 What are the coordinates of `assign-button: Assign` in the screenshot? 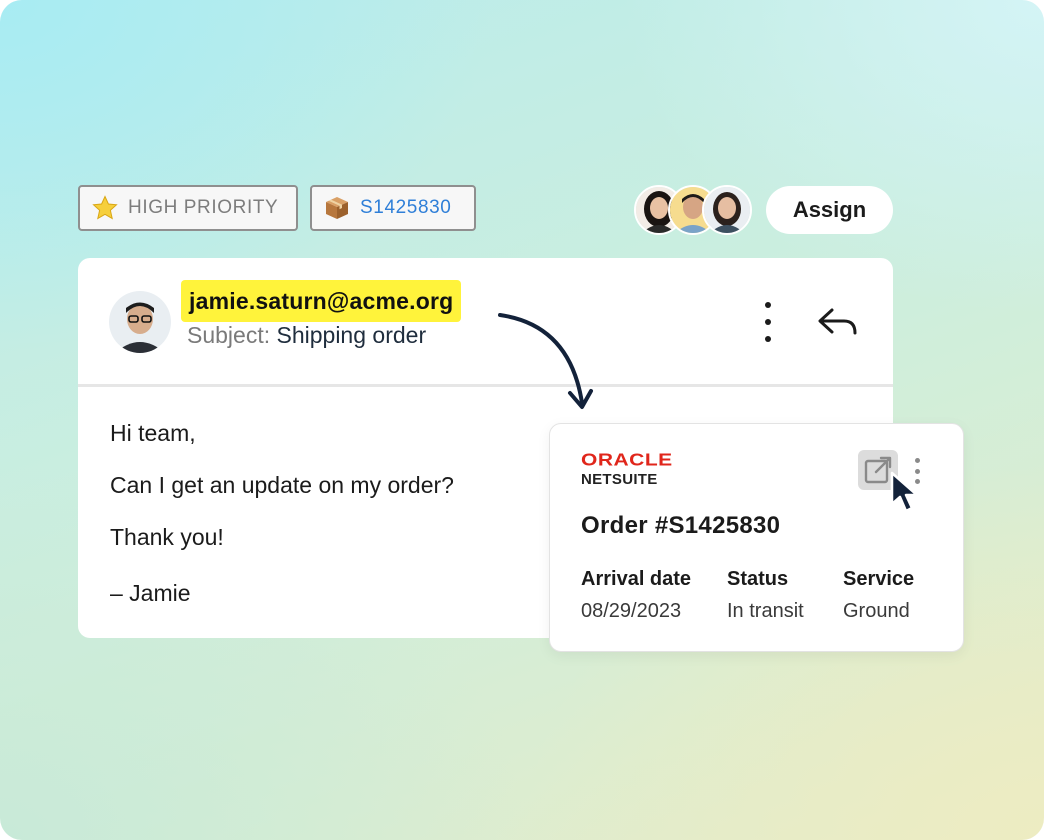 It's located at (829, 210).